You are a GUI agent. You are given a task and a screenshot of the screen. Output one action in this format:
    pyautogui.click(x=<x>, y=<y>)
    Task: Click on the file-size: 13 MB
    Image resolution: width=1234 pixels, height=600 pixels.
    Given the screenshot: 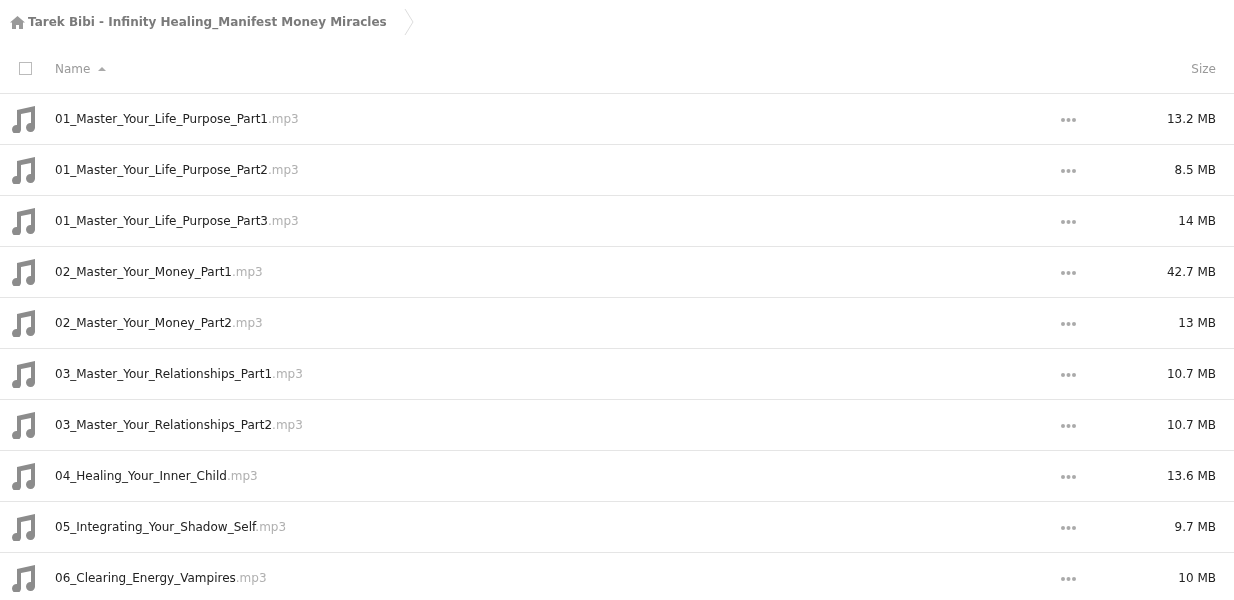 What is the action you would take?
    pyautogui.click(x=1197, y=323)
    